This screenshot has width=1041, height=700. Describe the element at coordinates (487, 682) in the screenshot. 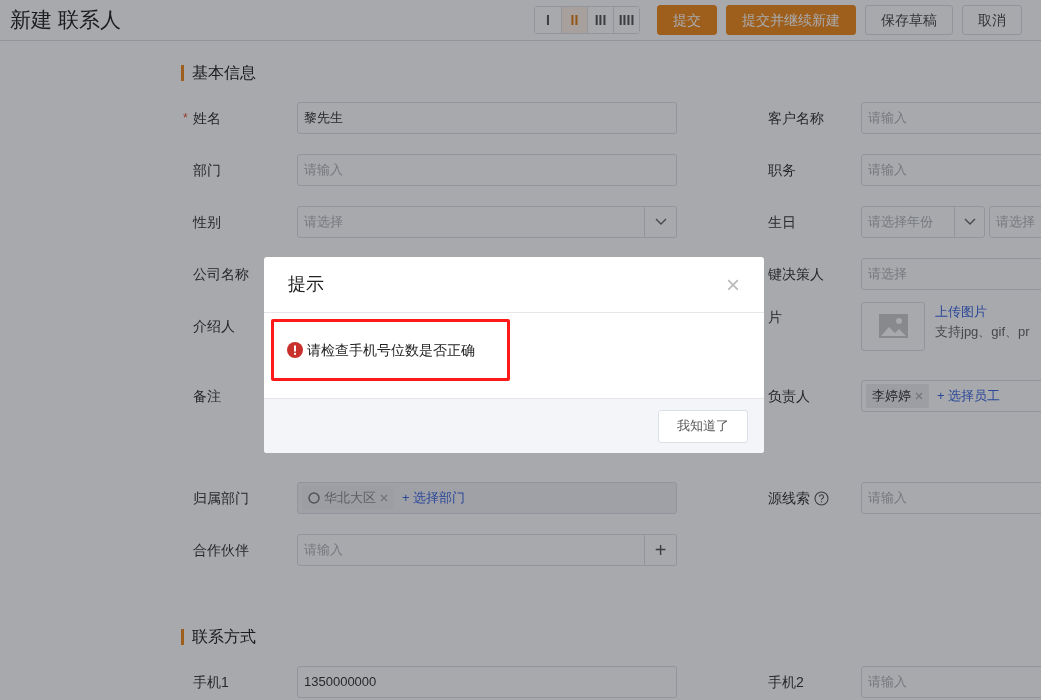

I see `text-field: 1350000000` at that location.